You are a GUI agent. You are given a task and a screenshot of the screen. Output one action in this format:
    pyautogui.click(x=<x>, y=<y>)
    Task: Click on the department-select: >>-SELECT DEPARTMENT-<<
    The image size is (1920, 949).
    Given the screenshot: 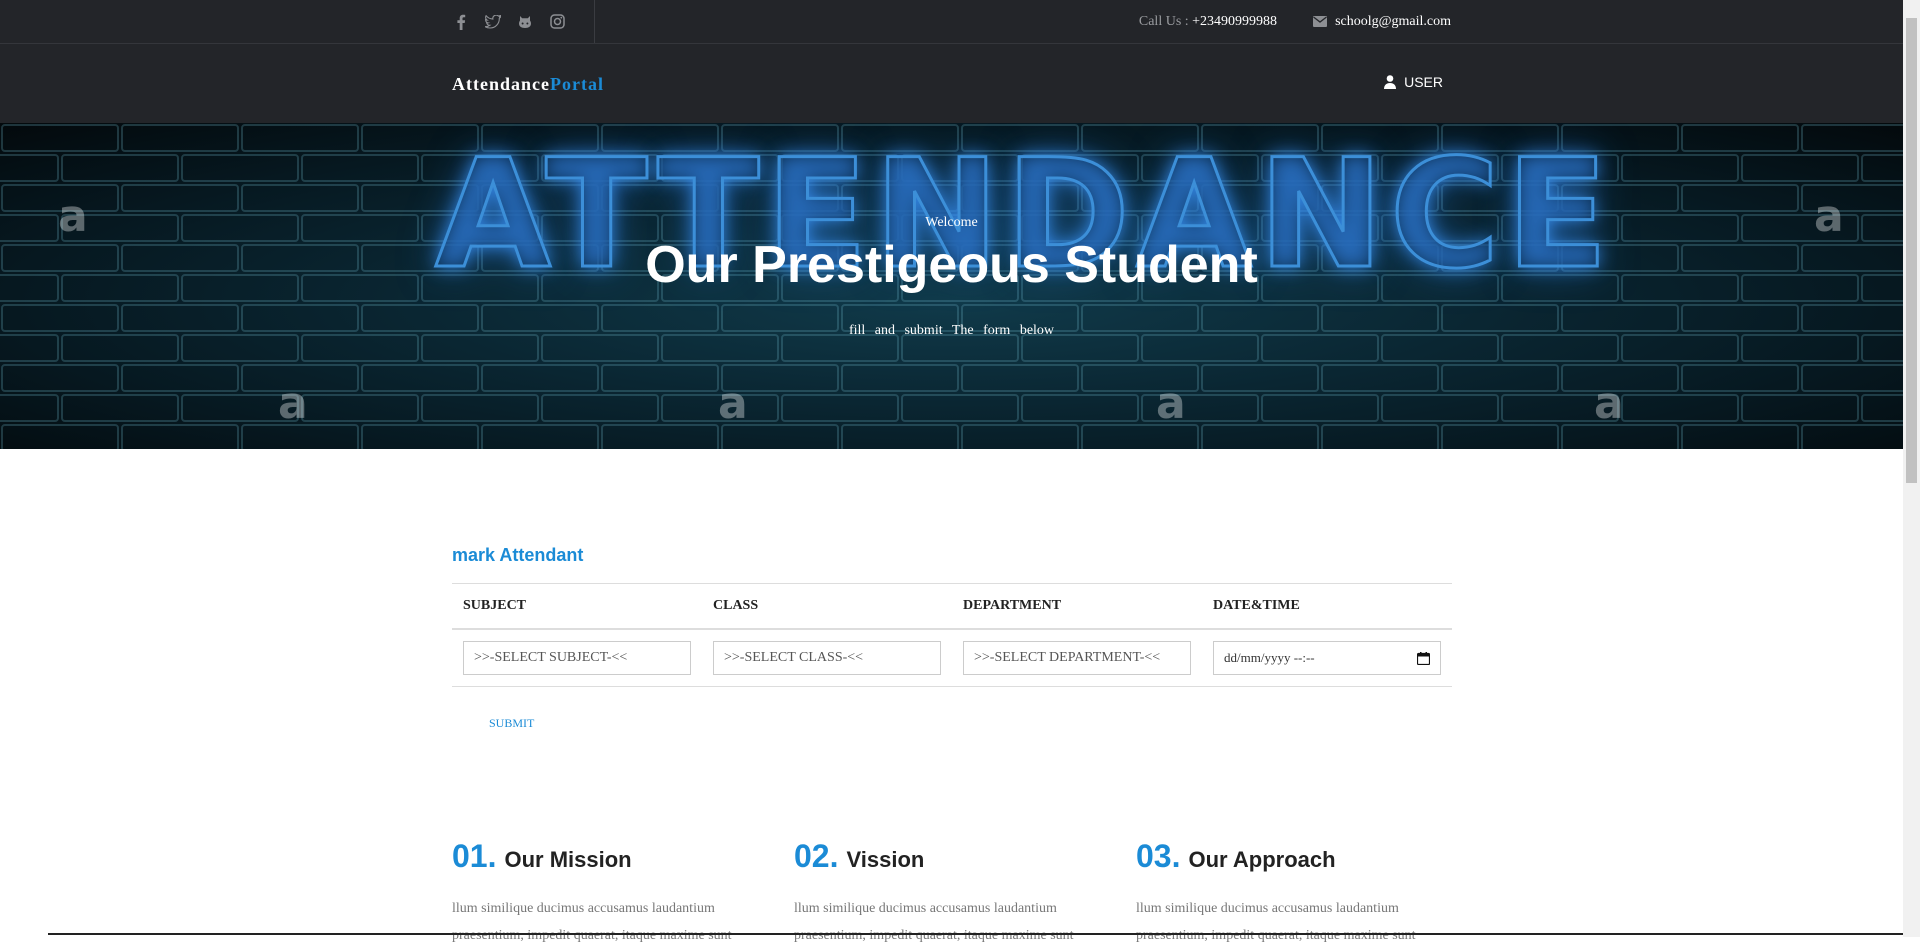 What is the action you would take?
    pyautogui.click(x=1077, y=658)
    